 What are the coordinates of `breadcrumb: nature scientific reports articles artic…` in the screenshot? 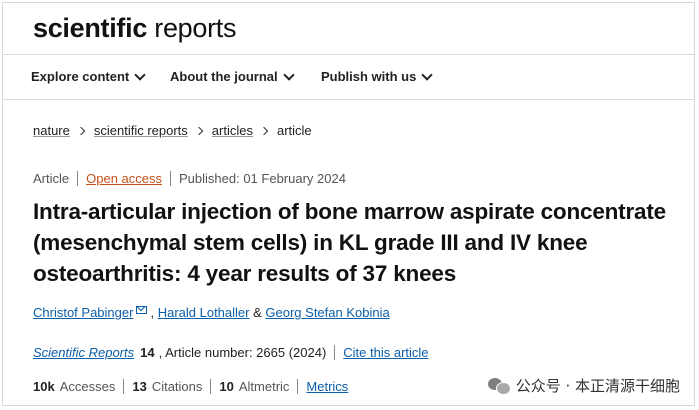 It's located at (172, 130).